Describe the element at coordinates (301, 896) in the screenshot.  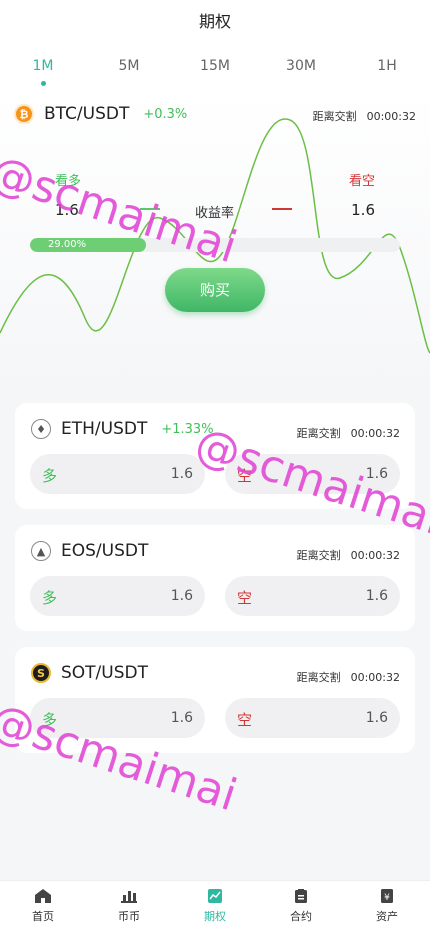
I see `clipboard-icon` at that location.